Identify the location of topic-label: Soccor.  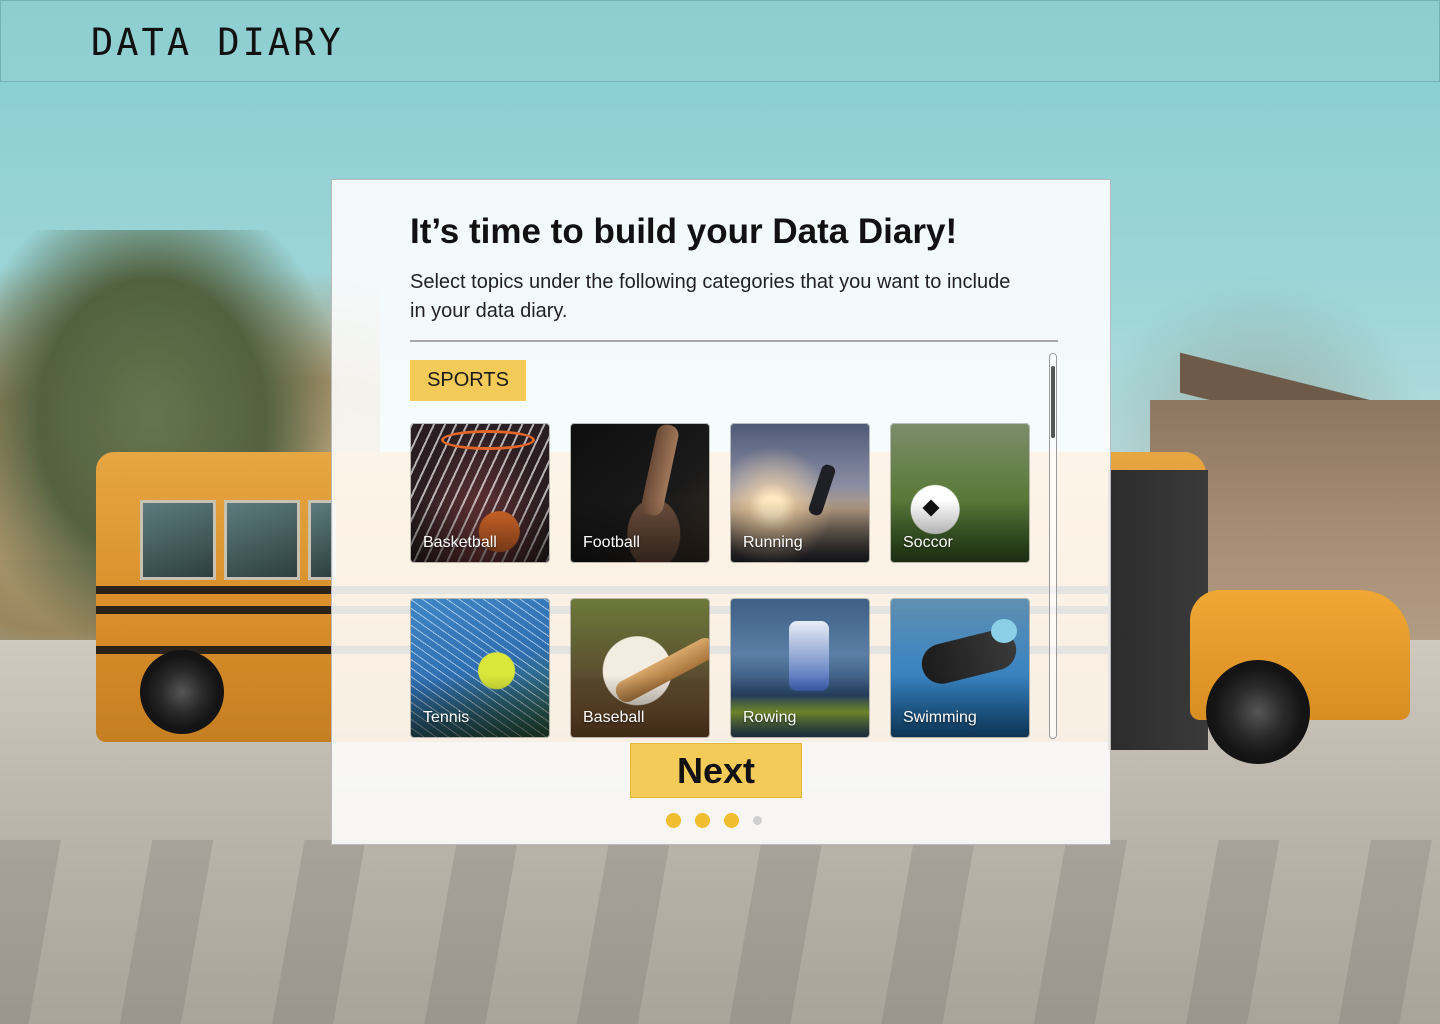
(928, 542).